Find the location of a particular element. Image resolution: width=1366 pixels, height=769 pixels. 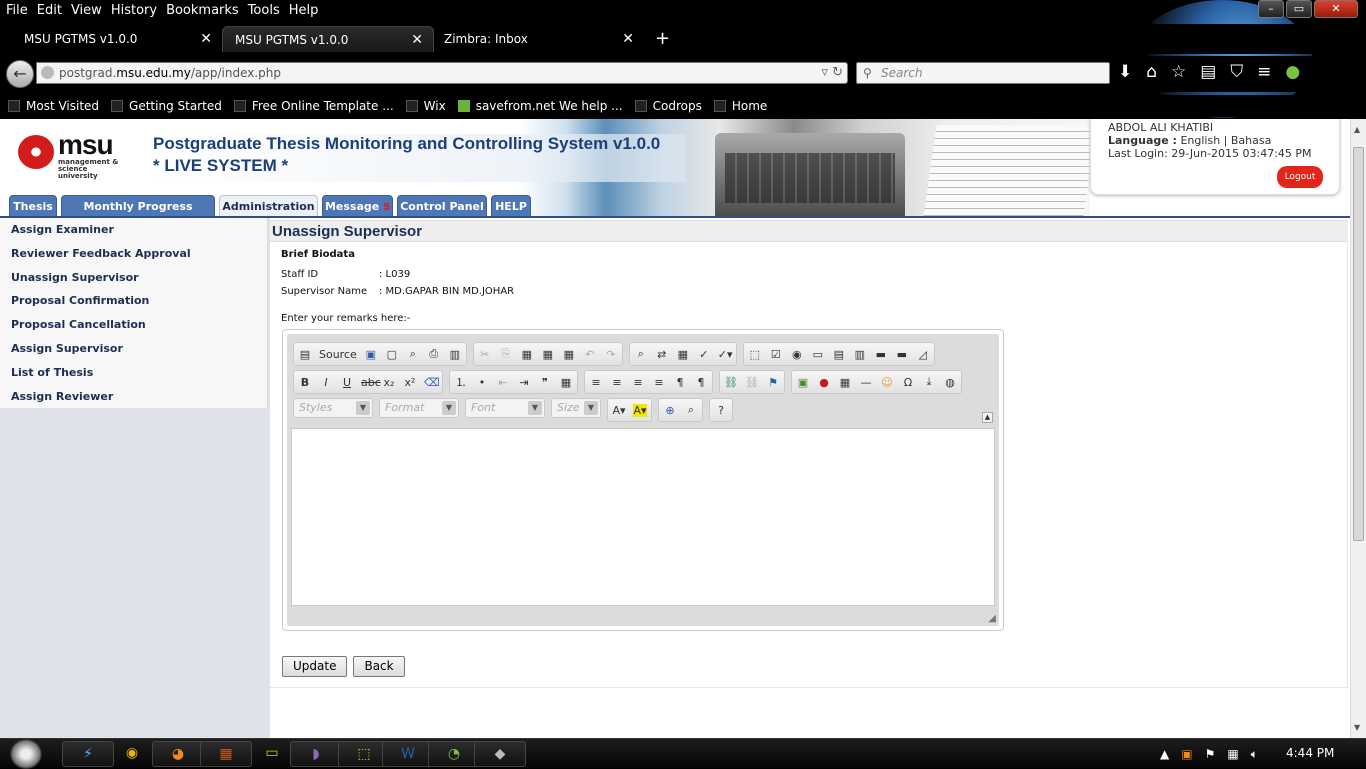

reading-list-icon: ▤ is located at coordinates (1208, 72).